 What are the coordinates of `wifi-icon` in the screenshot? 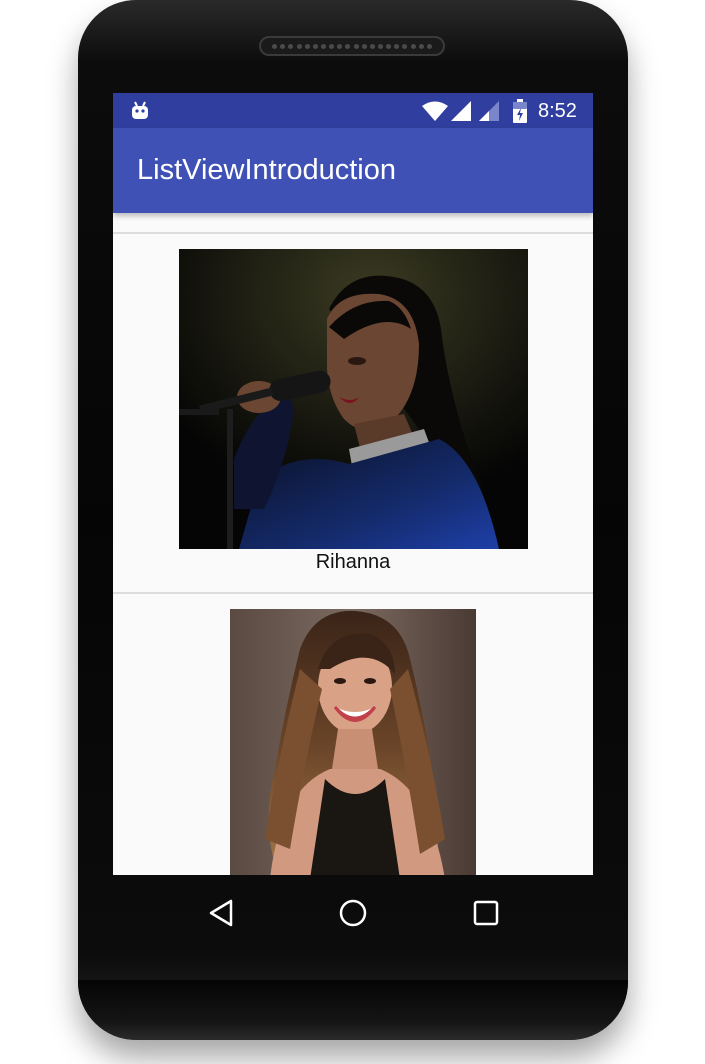 It's located at (435, 111).